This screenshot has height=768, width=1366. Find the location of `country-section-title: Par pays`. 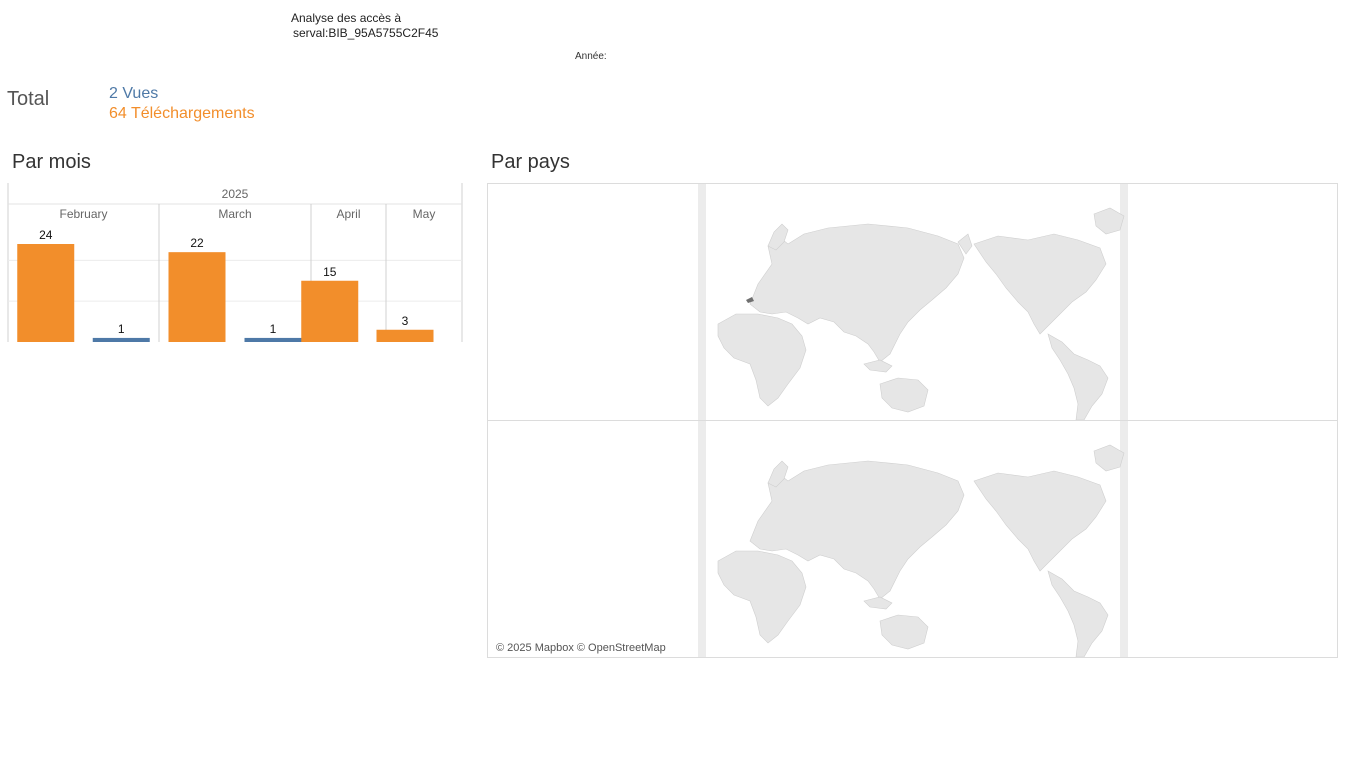

country-section-title: Par pays is located at coordinates (530, 162).